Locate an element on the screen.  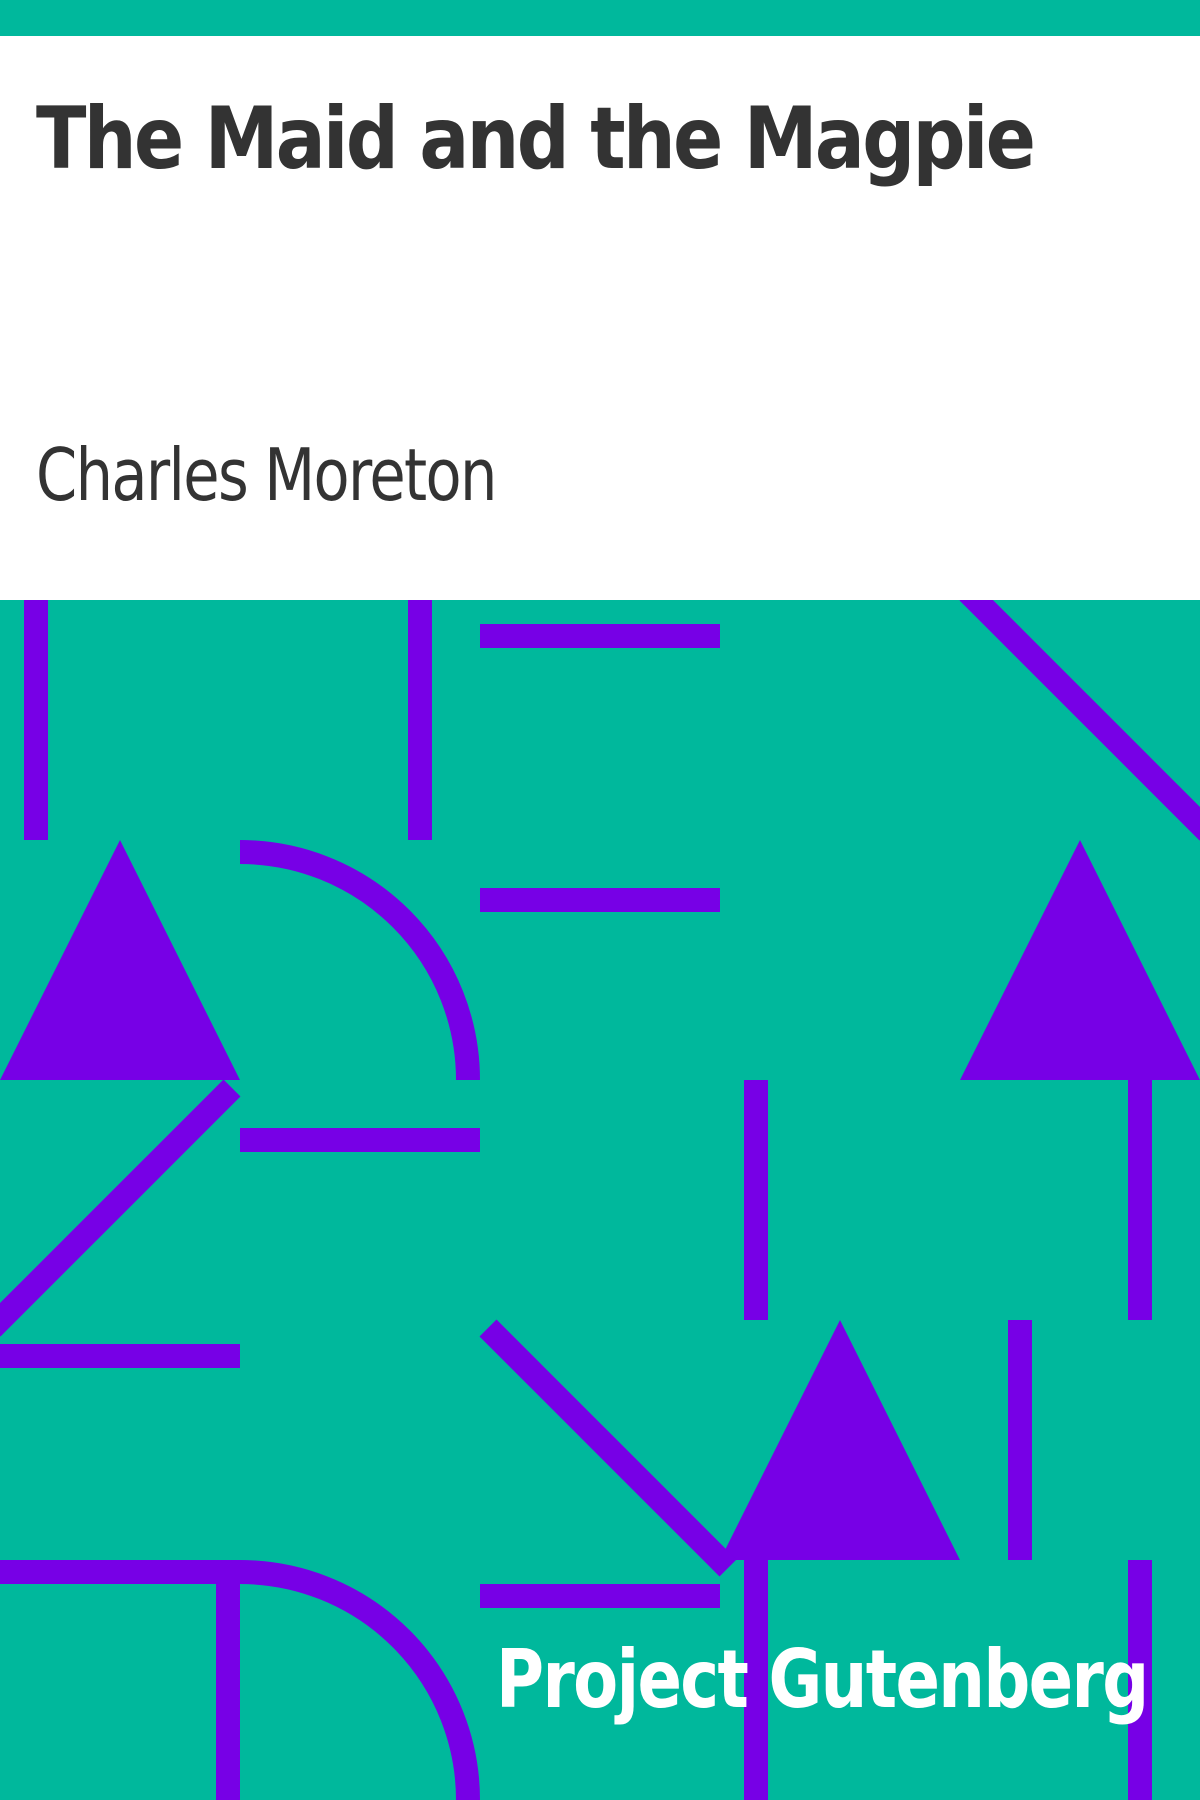
top-color-band is located at coordinates (600, 18).